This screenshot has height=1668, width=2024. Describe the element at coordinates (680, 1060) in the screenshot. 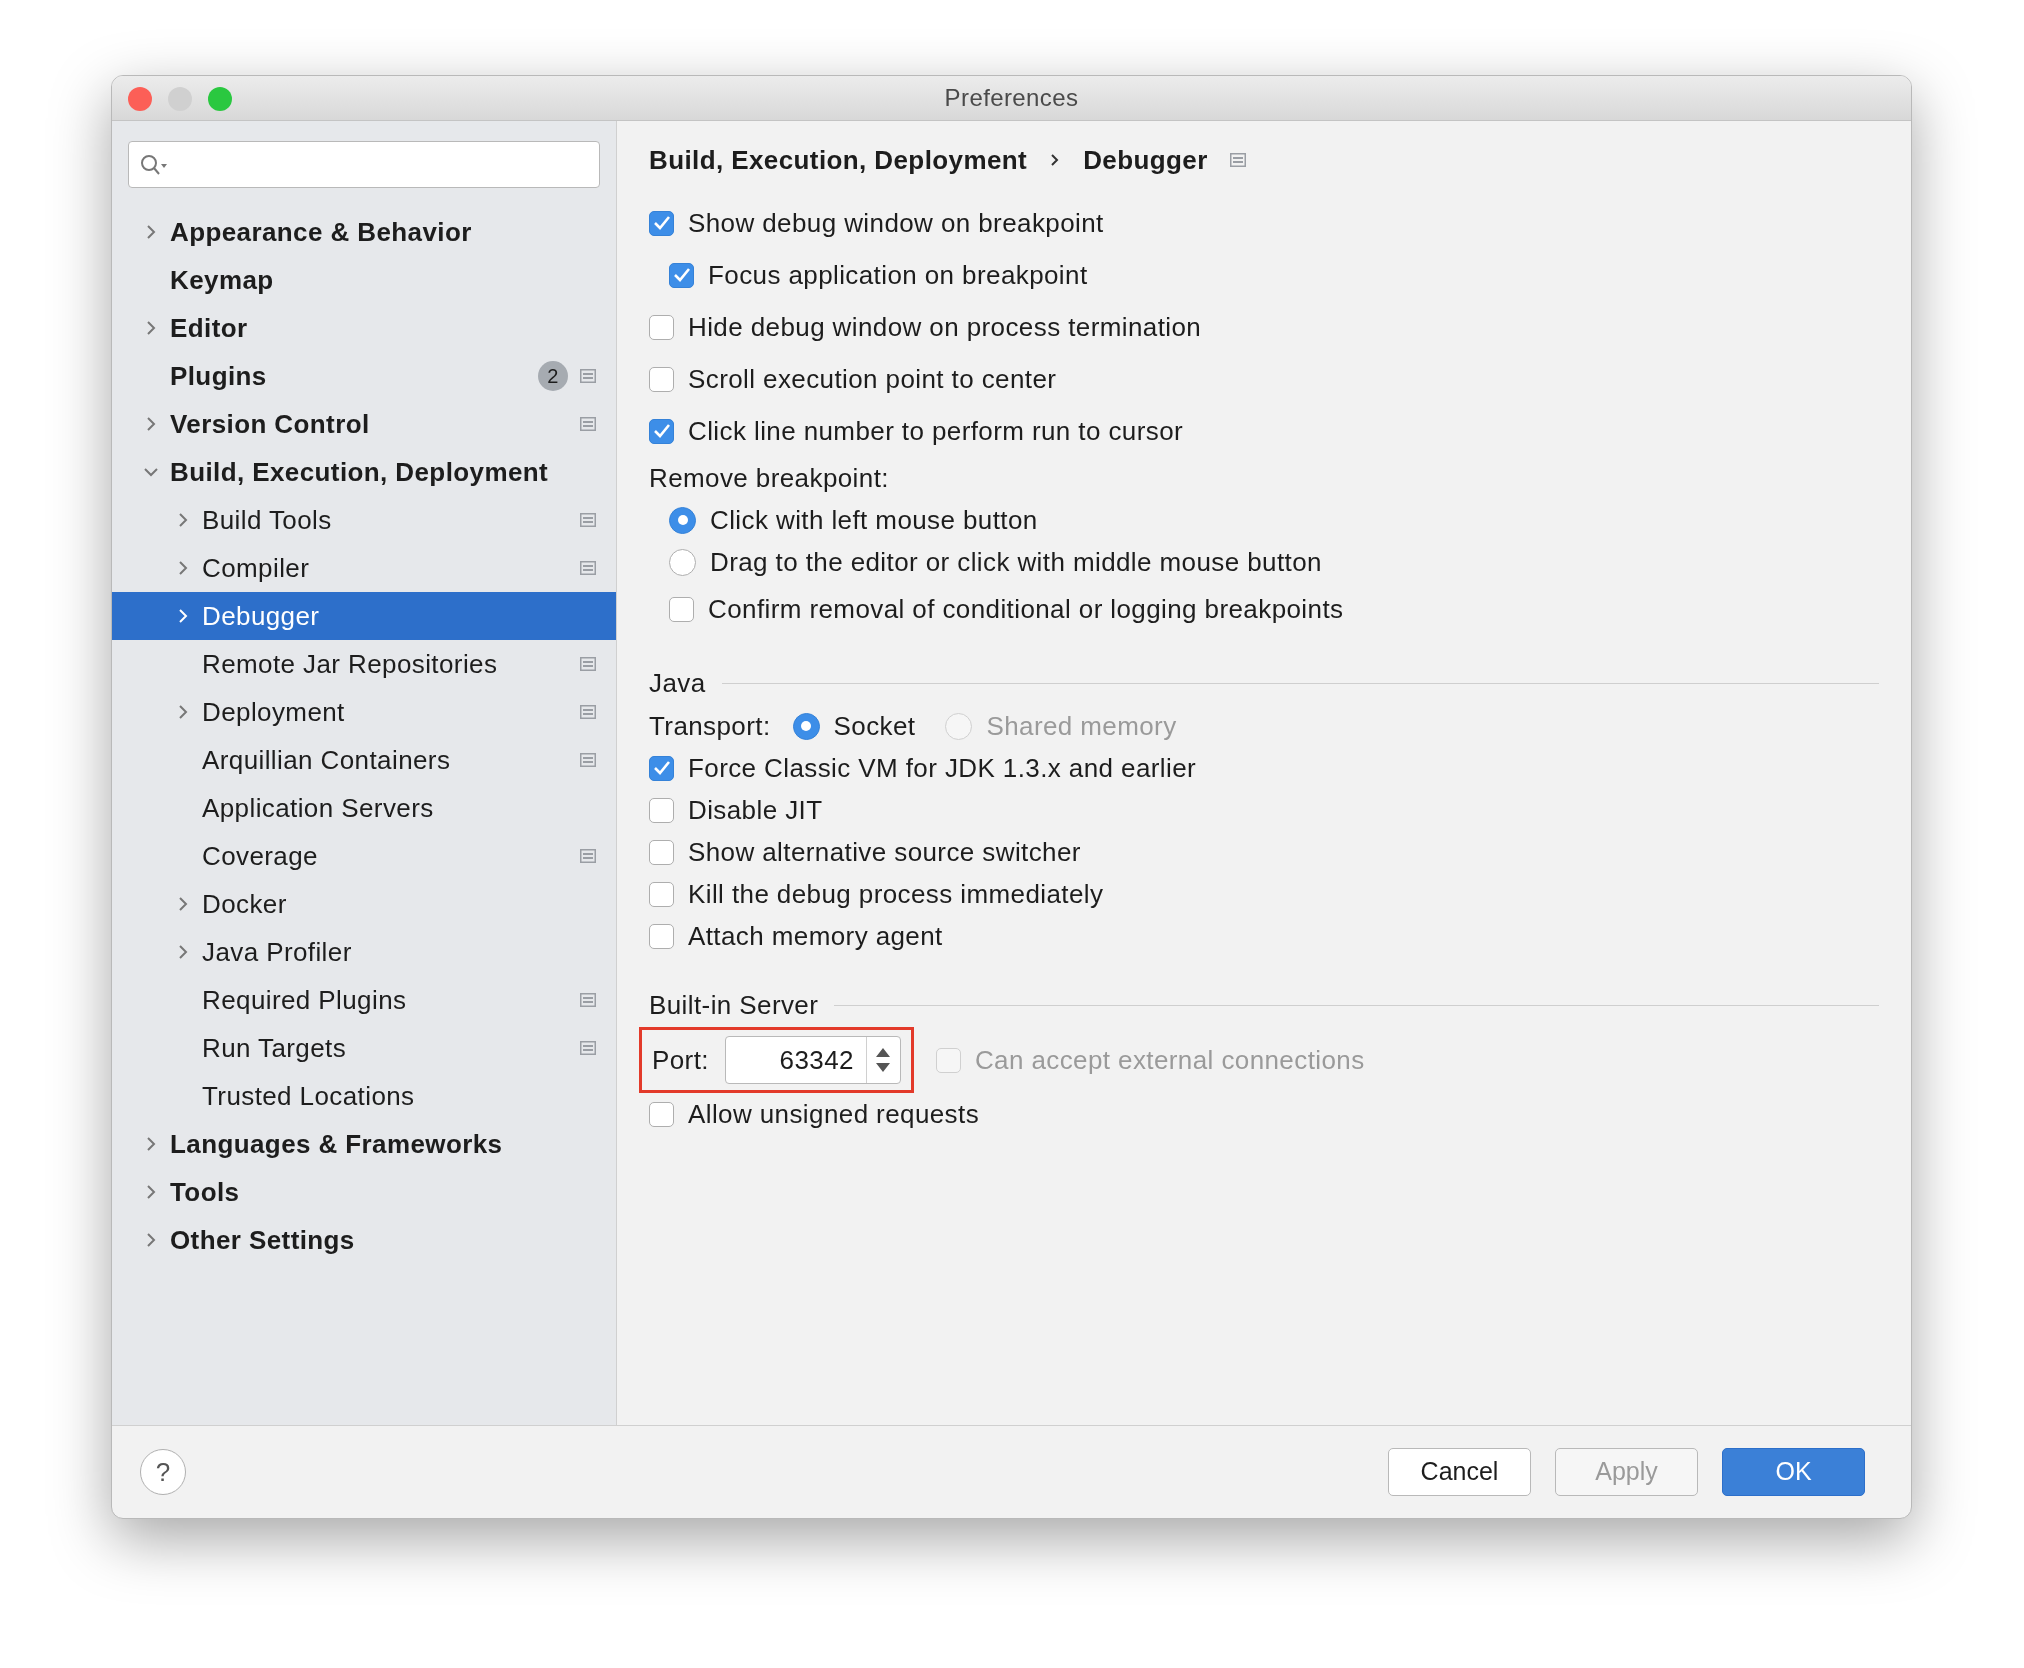

I see `field-label: Port:` at that location.